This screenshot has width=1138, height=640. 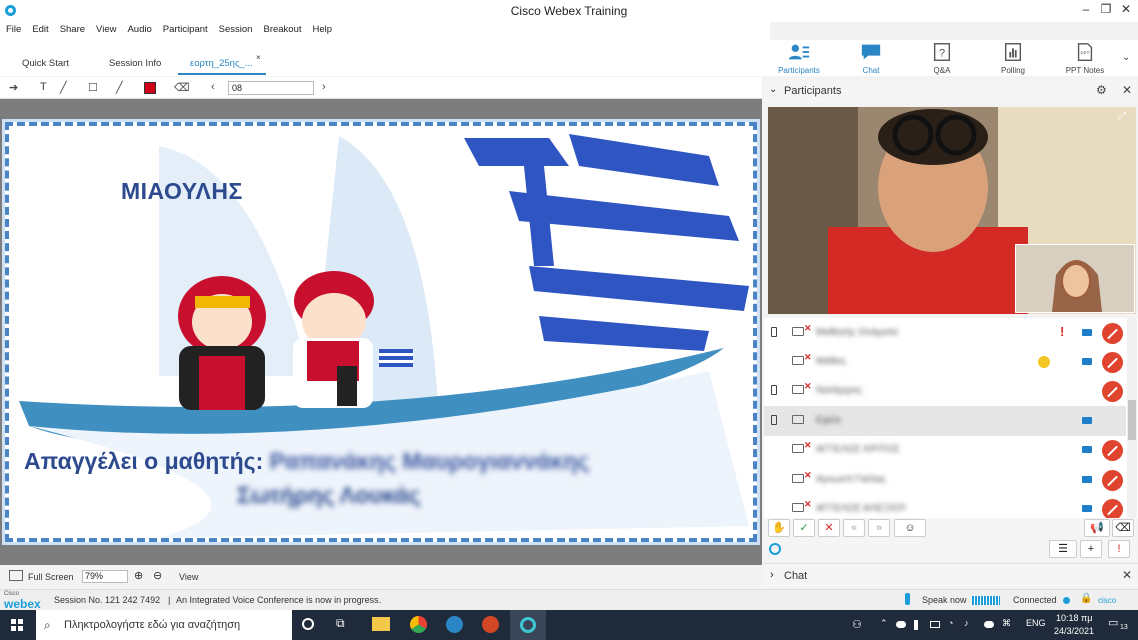 I want to click on participant-name: ΑΓΓΕΛΟΣ ΑΛΕΞΙΟΥ, so click(x=861, y=508).